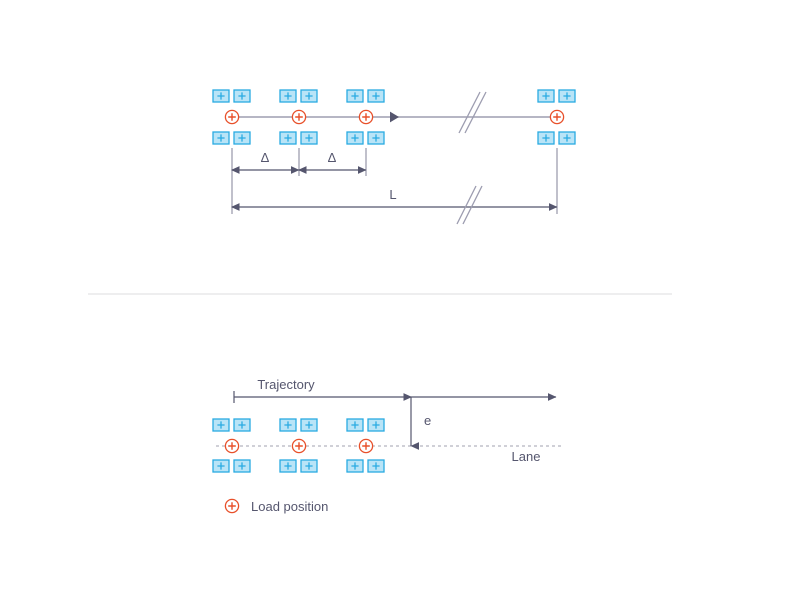 The image size is (800, 600). Describe the element at coordinates (332, 157) in the screenshot. I see `dimension-label-delta-2: Δ` at that location.